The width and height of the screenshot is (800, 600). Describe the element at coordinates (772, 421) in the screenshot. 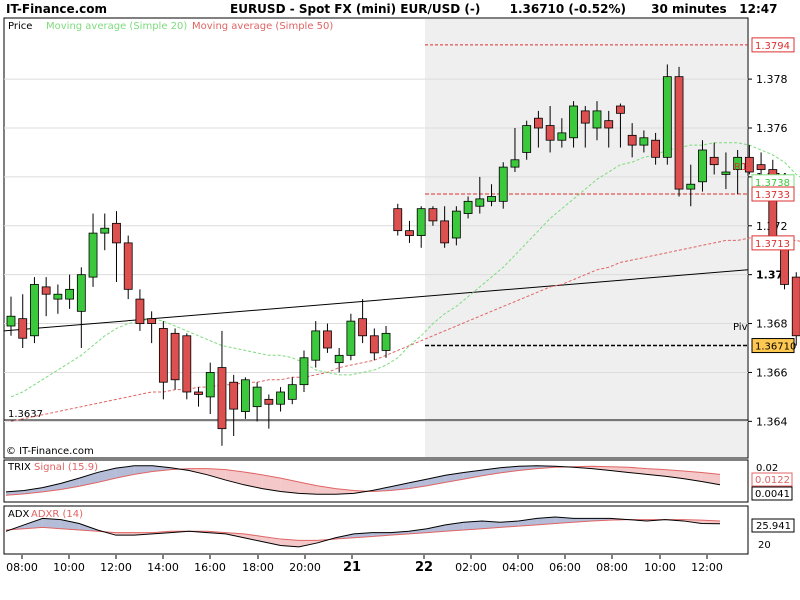

I see `y-tick-label: 1.364` at that location.